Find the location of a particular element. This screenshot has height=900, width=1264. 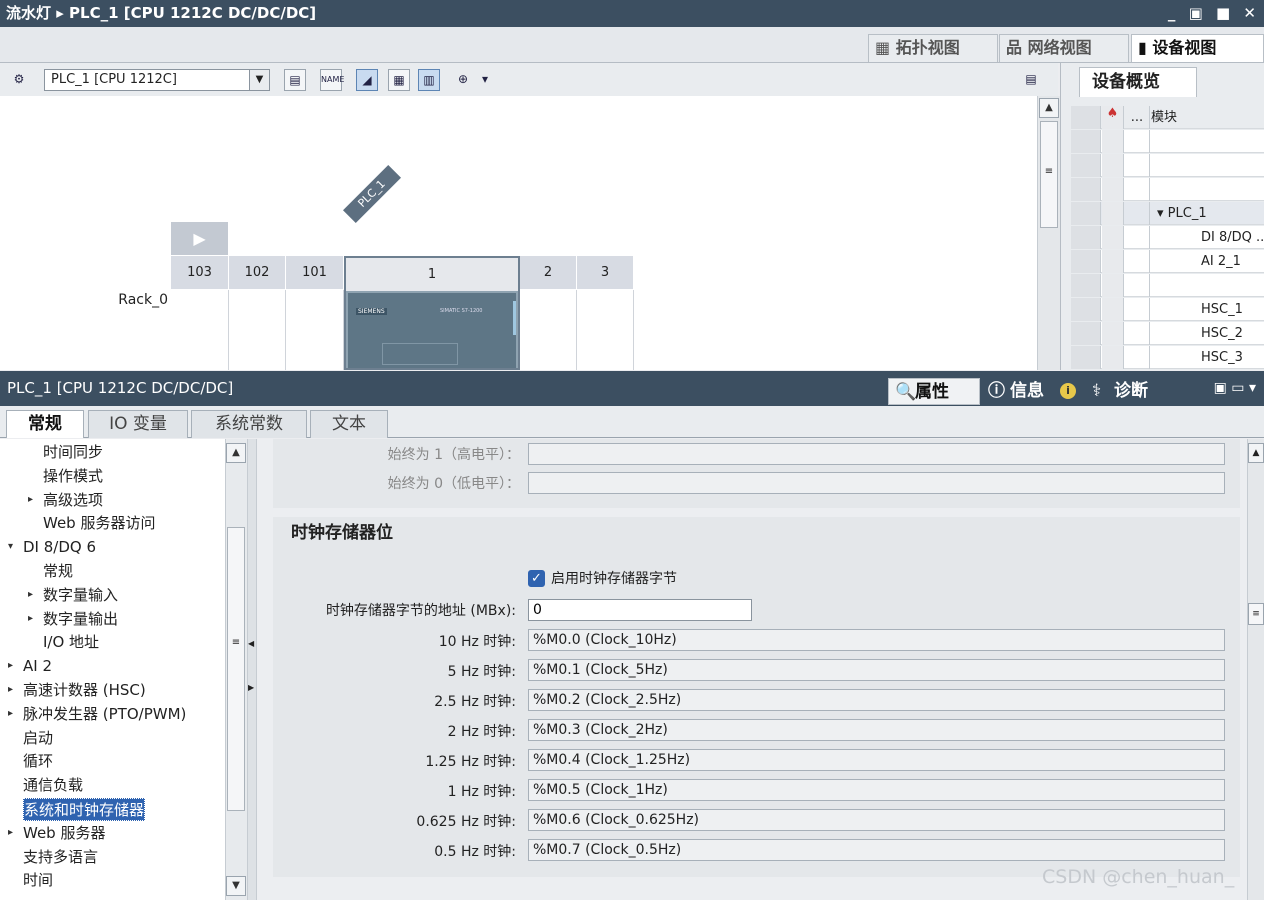

tab-topology-view: ▦ 拓扑视图 is located at coordinates (933, 48).